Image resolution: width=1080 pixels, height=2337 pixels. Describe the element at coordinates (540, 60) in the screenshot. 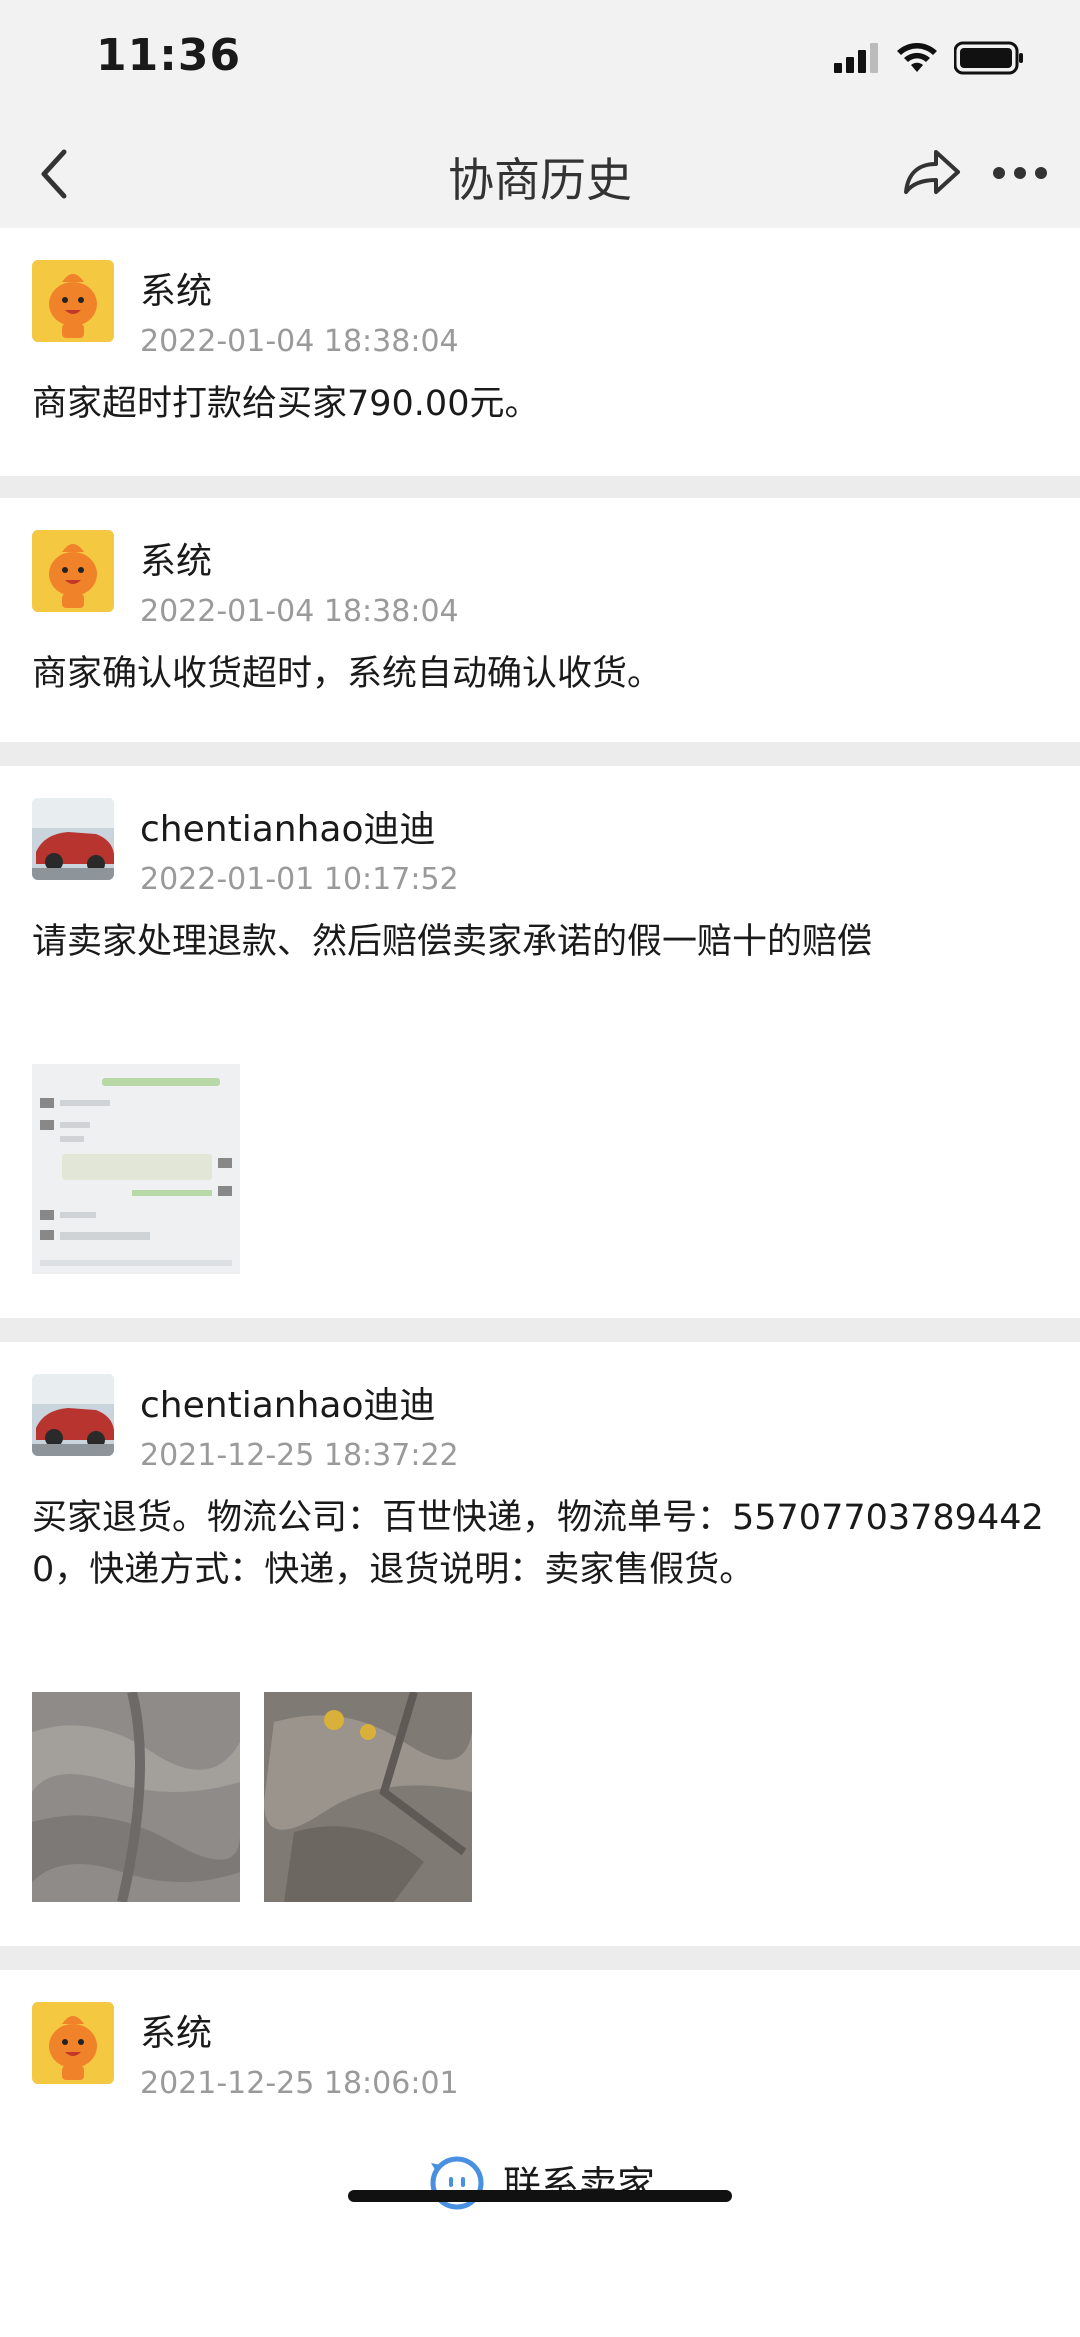

I see `status-bar: 11:36` at that location.